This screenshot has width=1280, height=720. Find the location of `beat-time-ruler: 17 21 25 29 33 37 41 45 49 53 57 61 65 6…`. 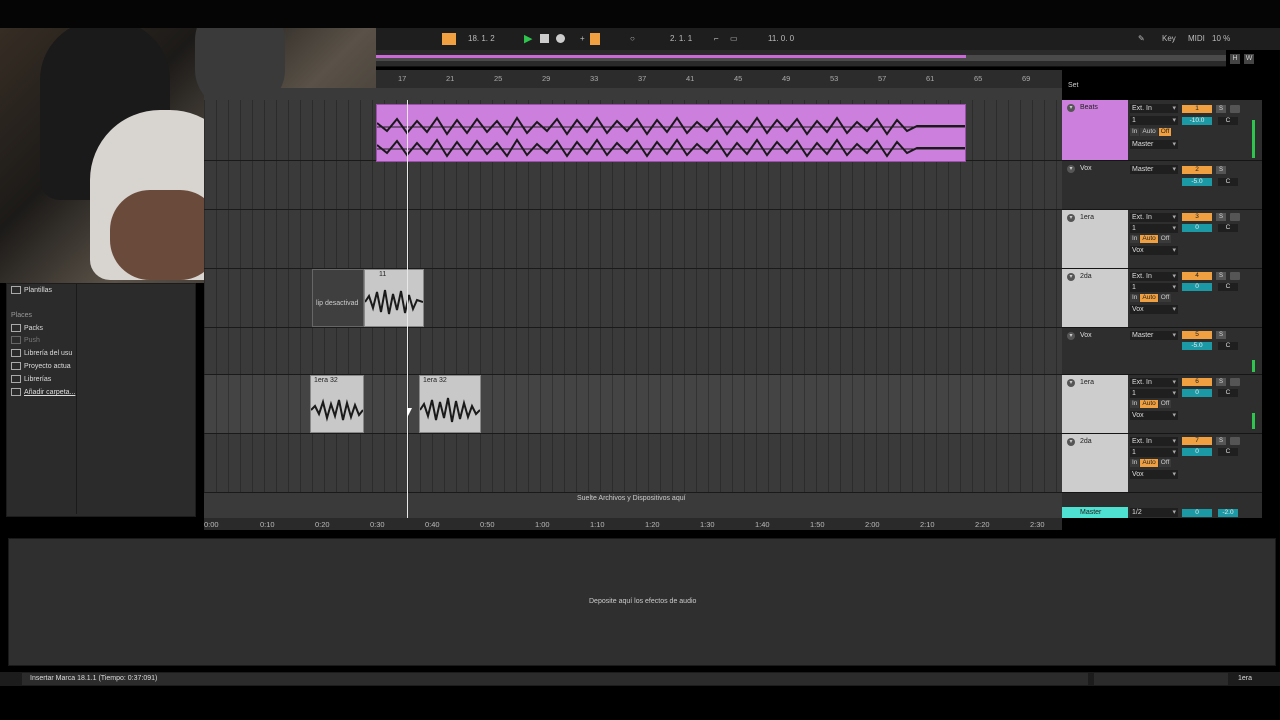

beat-time-ruler: 17 21 25 29 33 37 41 45 49 53 57 61 65 6… is located at coordinates (719, 79).